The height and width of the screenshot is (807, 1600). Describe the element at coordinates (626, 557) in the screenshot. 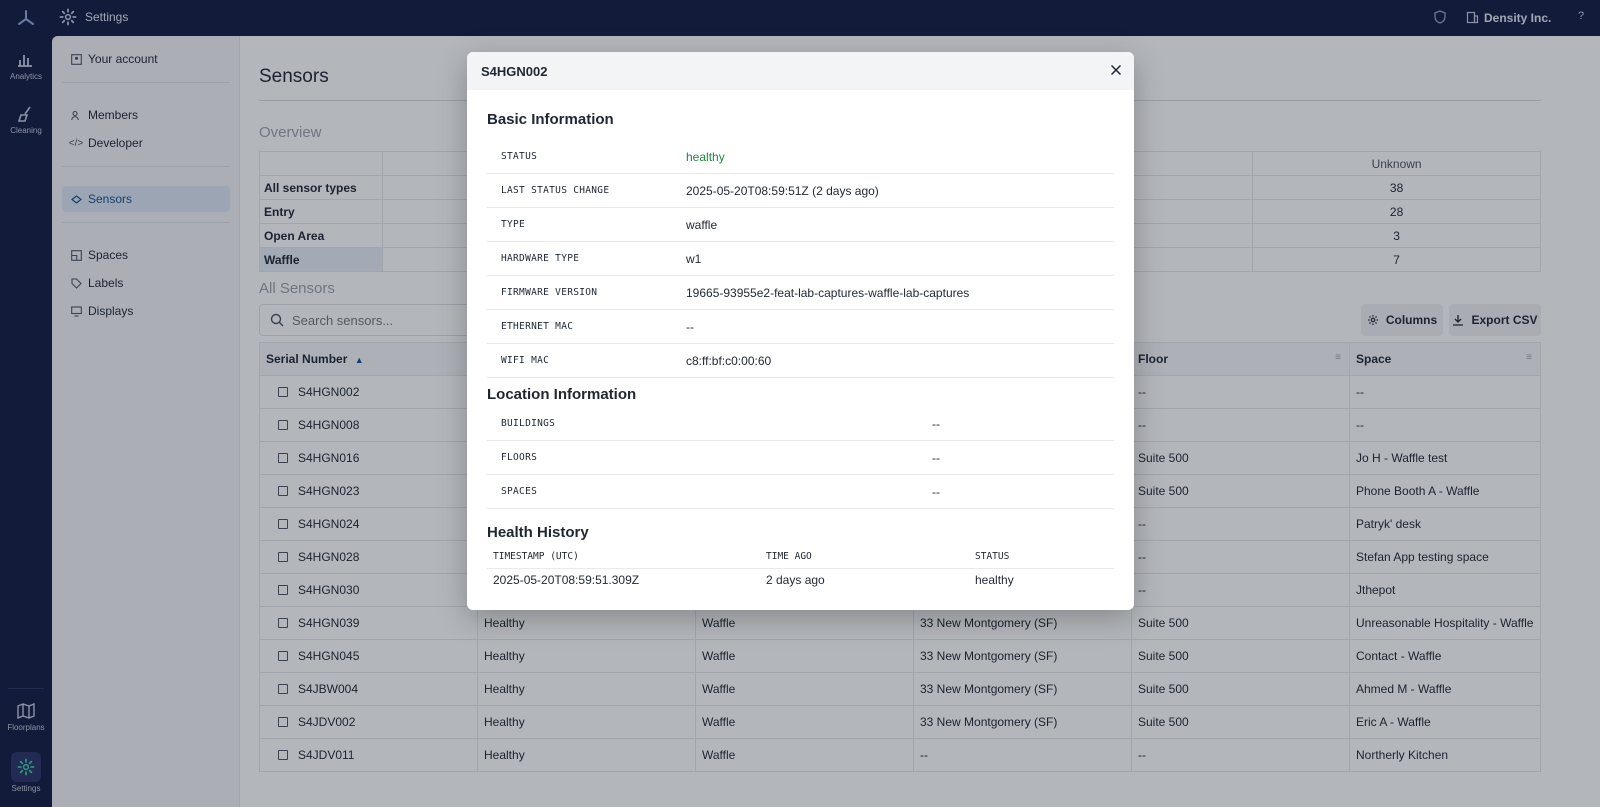

I see `health-header-timestamp: TIMESTAMP (UTC)` at that location.